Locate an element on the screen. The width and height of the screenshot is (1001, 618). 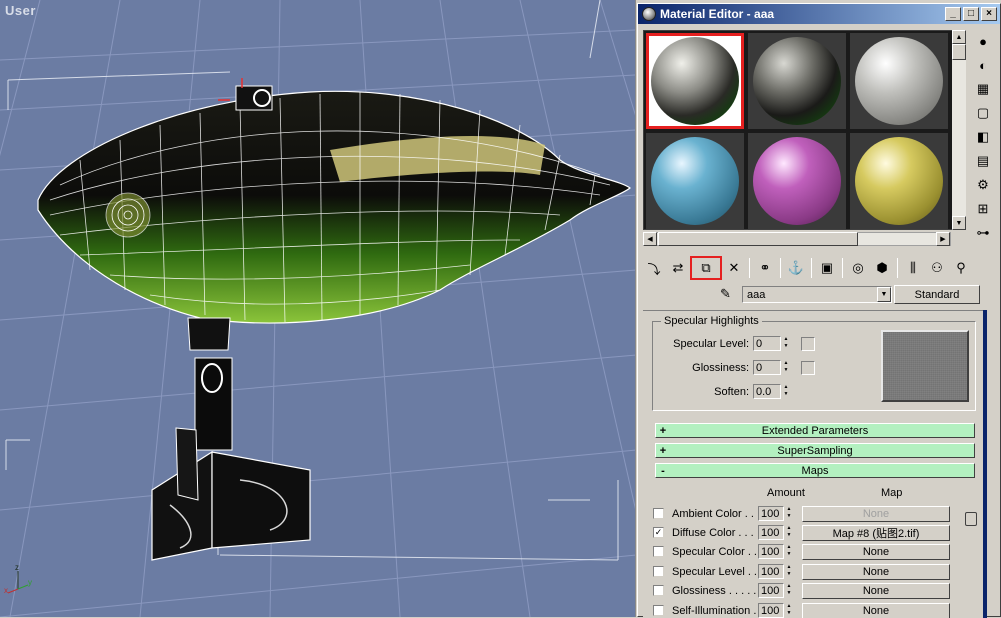
specular-level-map-slot-button: None is located at coordinates (876, 572).